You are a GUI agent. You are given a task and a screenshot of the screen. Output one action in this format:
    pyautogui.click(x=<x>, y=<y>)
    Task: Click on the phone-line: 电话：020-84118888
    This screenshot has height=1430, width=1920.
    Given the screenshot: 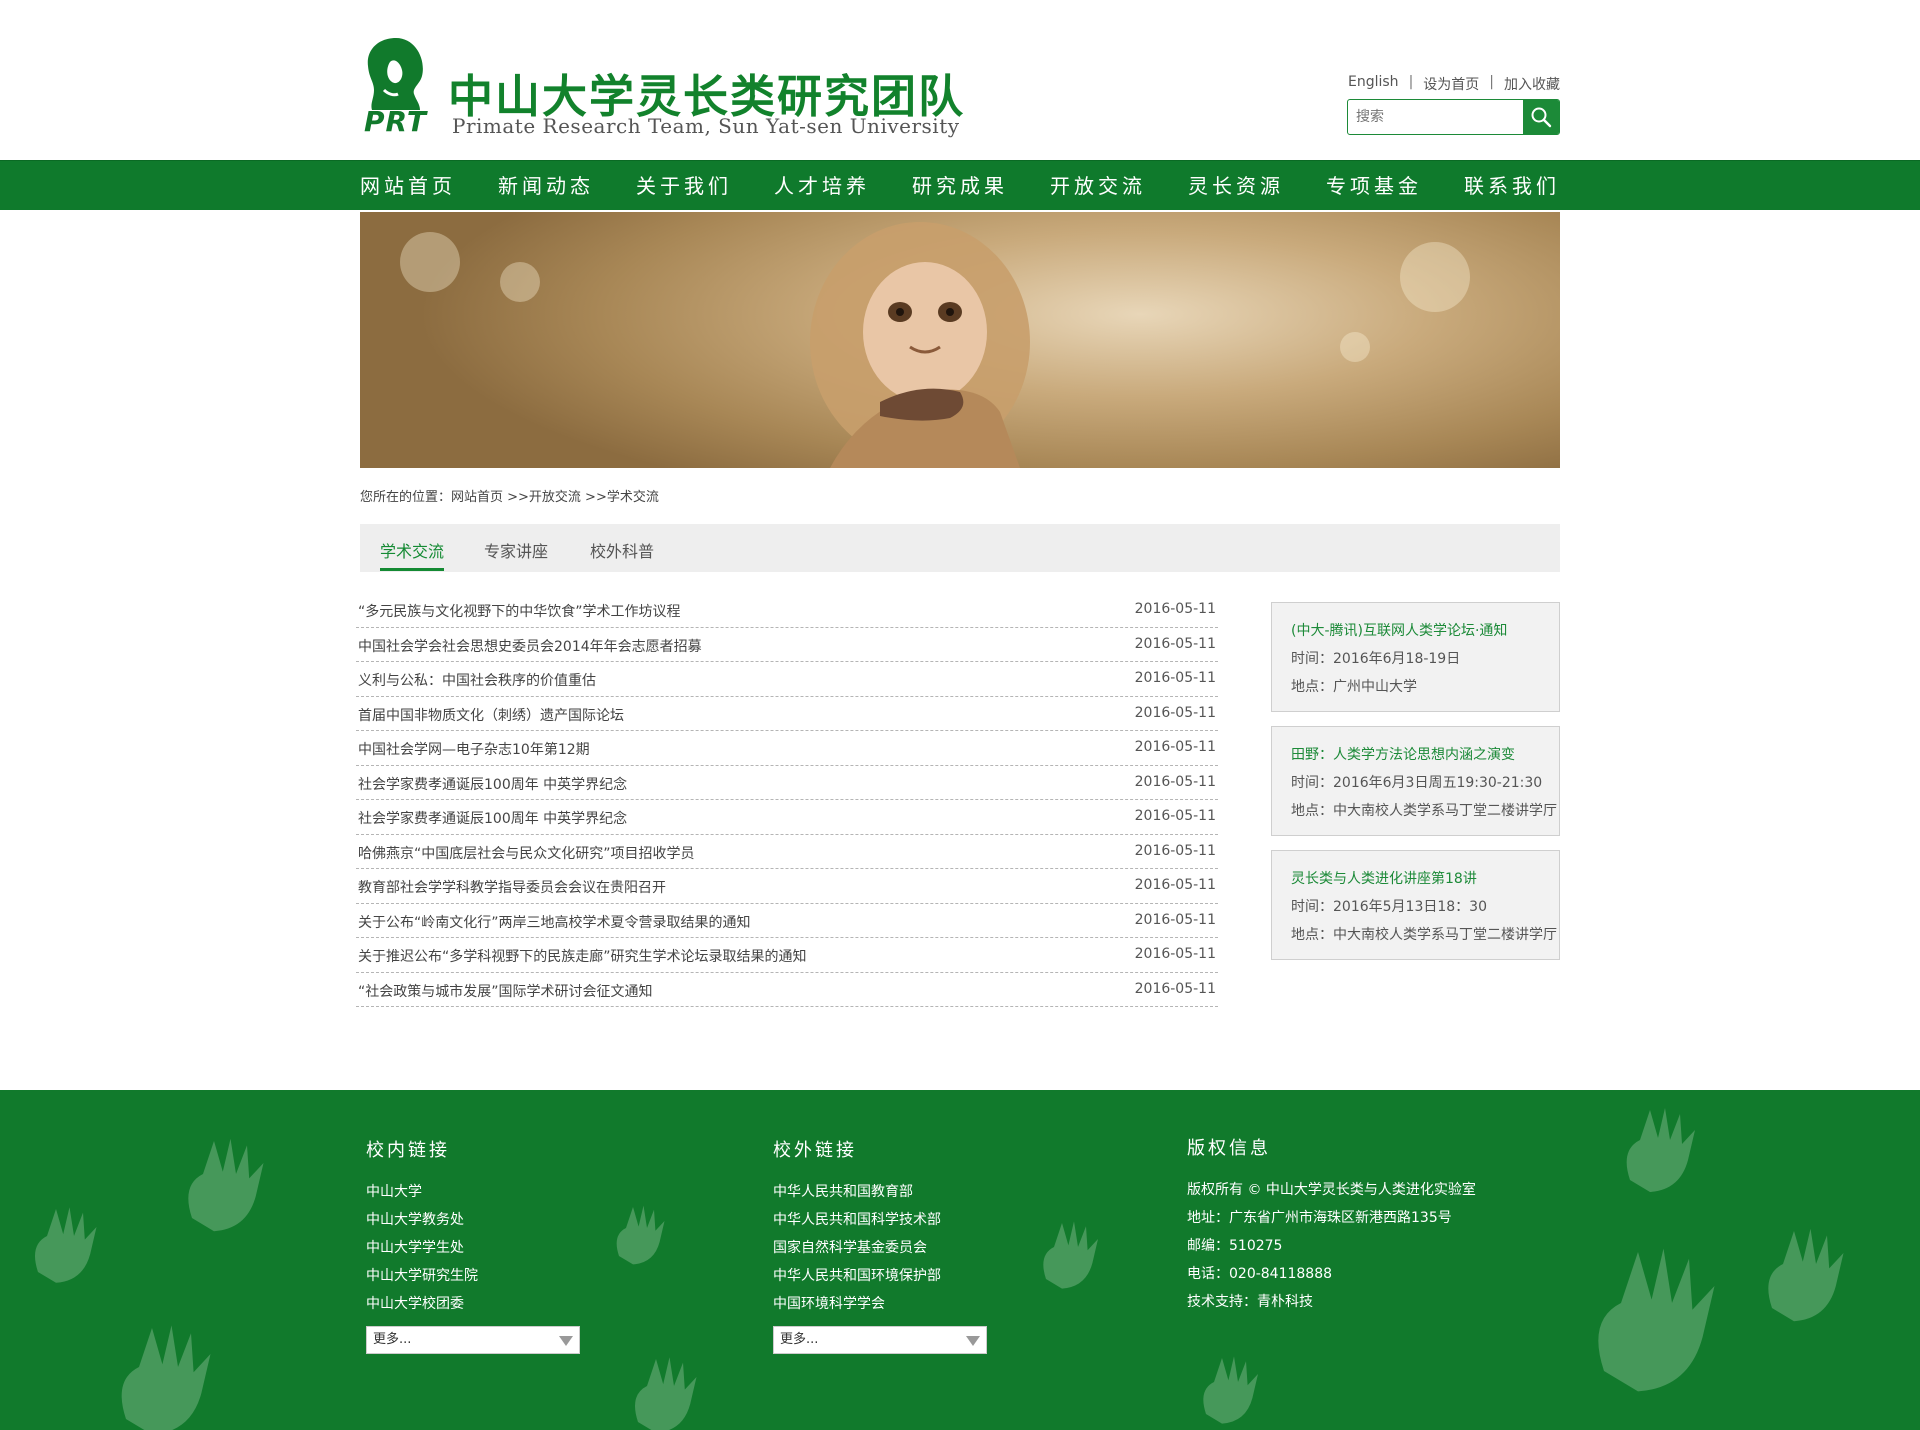 What is the action you would take?
    pyautogui.click(x=1260, y=1274)
    